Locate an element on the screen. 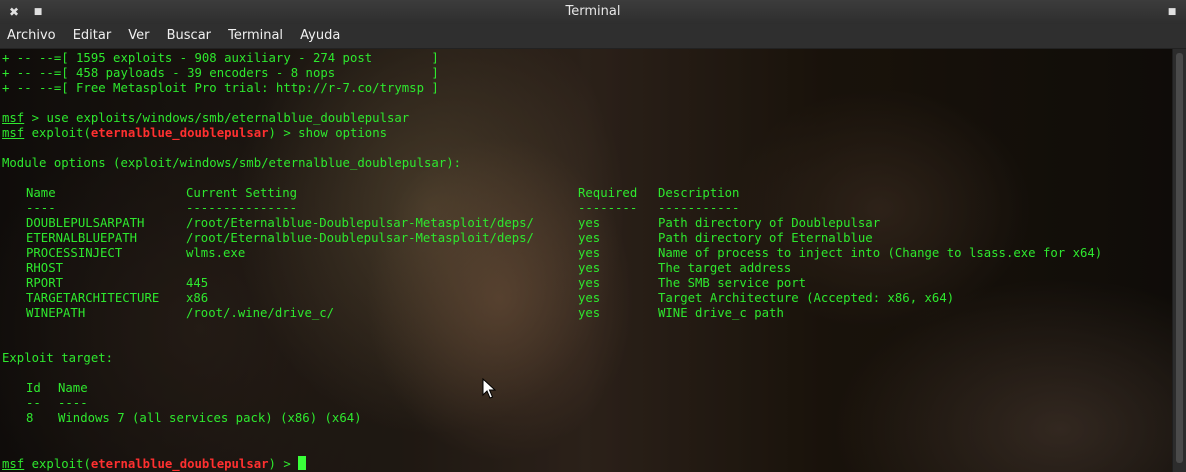  option-setting: /root/.wine/drive_c/ is located at coordinates (260, 313).